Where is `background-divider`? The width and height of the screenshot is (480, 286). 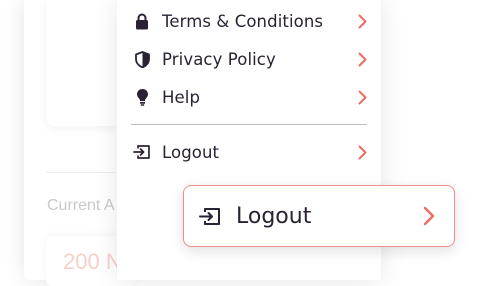
background-divider is located at coordinates (83, 172).